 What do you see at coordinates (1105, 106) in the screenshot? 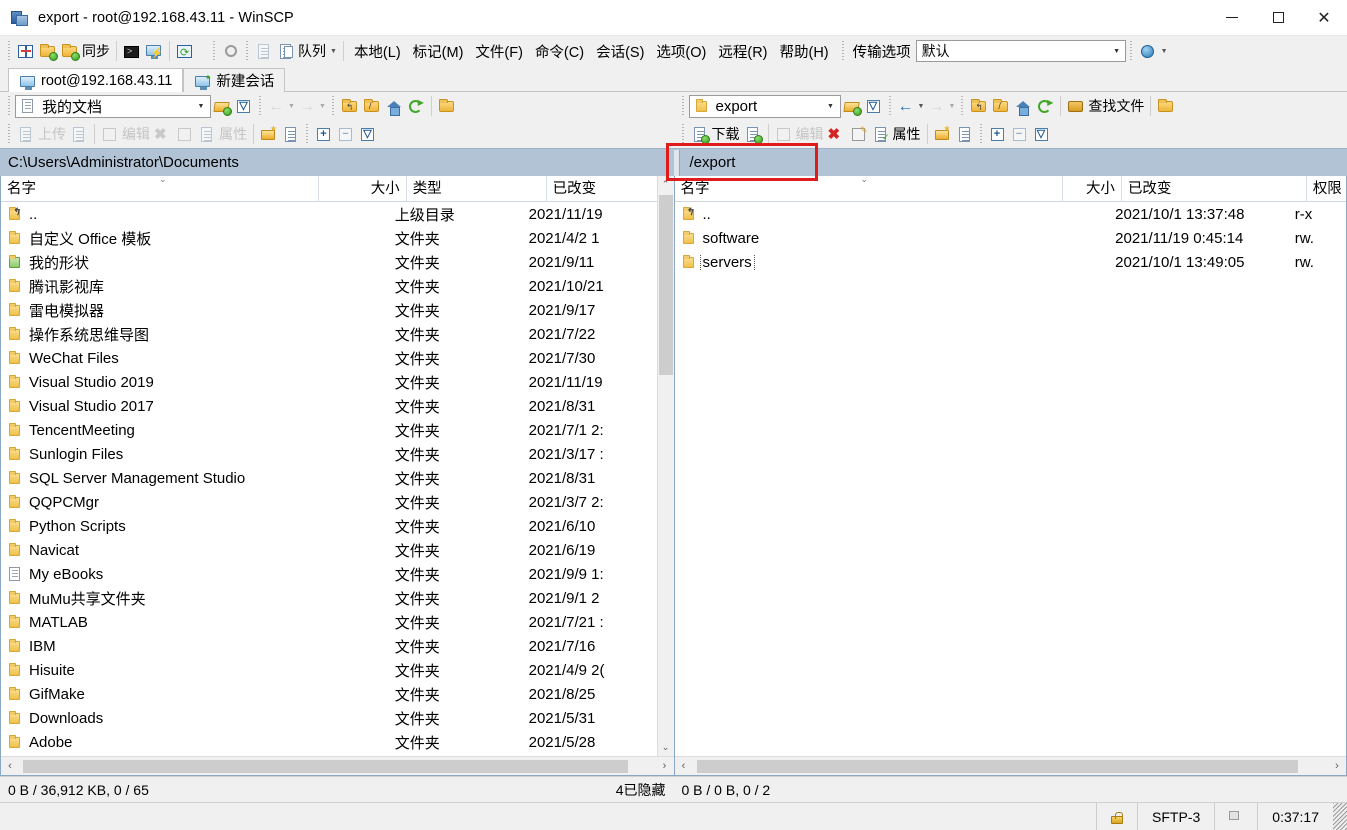
I see `find-files-button: 查找文件` at bounding box center [1105, 106].